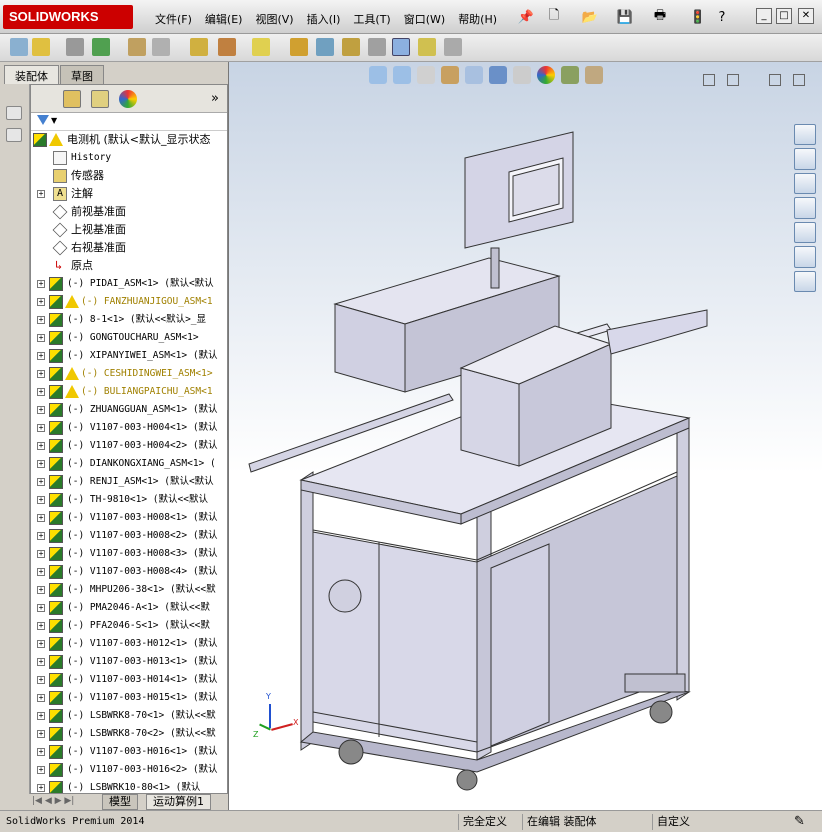  I want to click on tree-component-row: + (-) PIDAI_ASM<1> (默认<默认, so click(129, 284).